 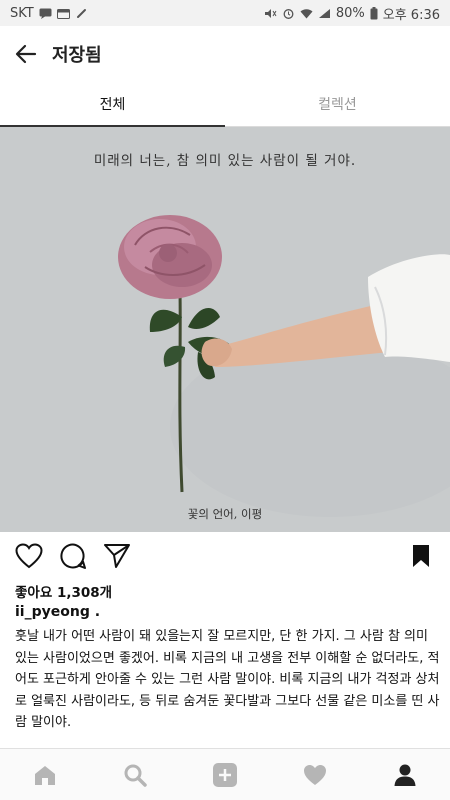 What do you see at coordinates (350, 13) in the screenshot?
I see `battery-percent: 80%` at bounding box center [350, 13].